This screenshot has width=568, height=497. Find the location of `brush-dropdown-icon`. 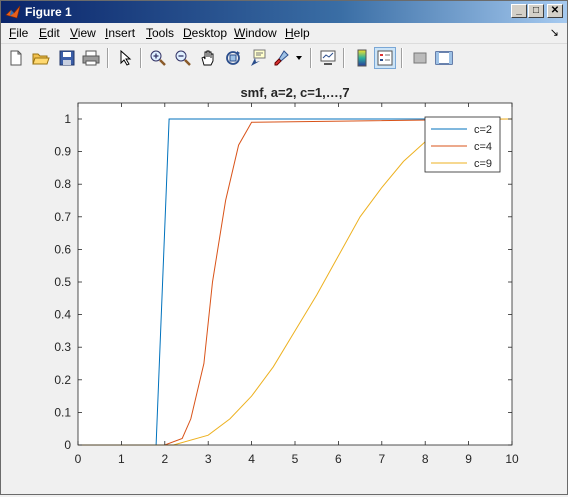

brush-dropdown-icon is located at coordinates (299, 58).